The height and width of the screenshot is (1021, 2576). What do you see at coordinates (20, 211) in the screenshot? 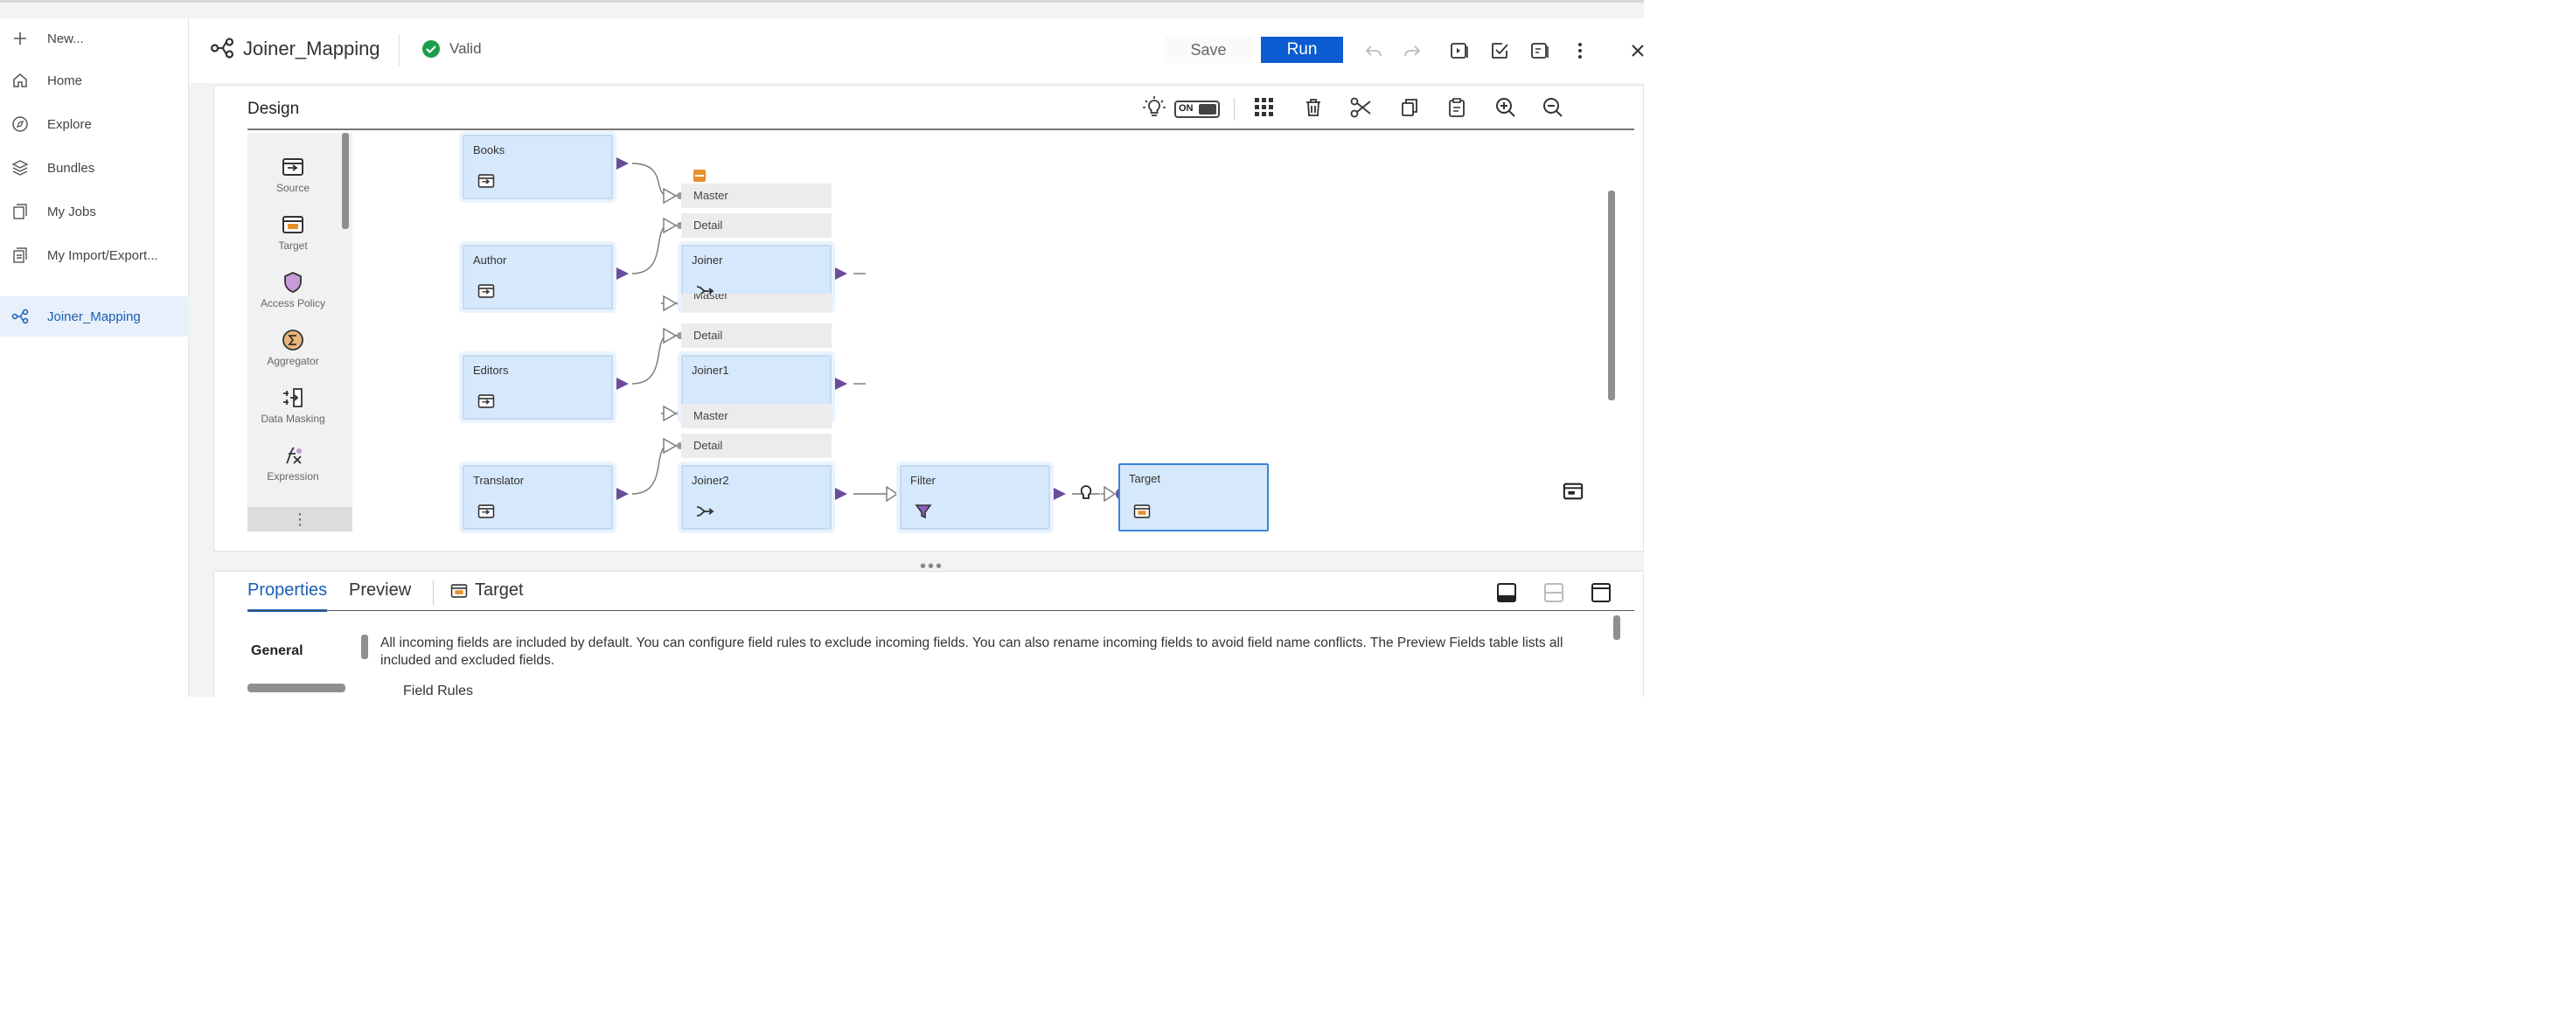
I see `jobs-icon` at bounding box center [20, 211].